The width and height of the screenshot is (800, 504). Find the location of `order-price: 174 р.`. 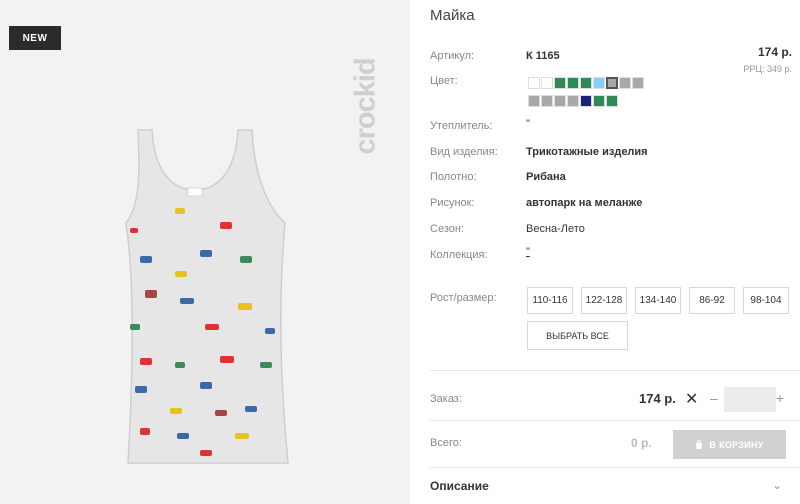

order-price: 174 р. is located at coordinates (657, 398).